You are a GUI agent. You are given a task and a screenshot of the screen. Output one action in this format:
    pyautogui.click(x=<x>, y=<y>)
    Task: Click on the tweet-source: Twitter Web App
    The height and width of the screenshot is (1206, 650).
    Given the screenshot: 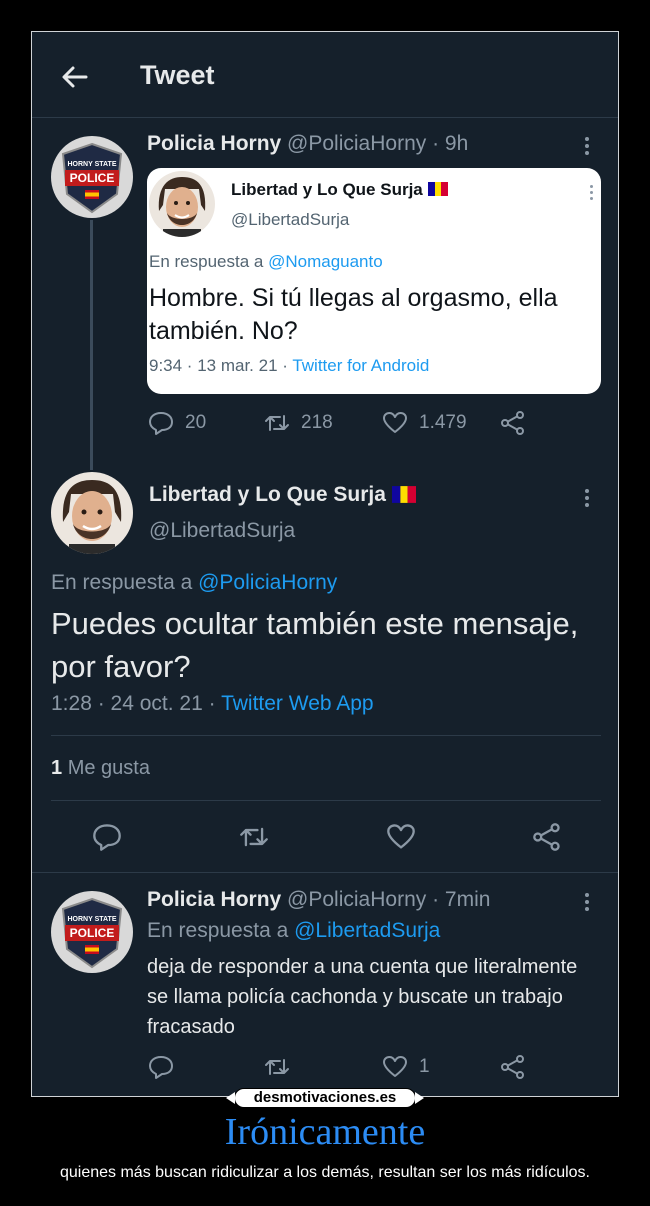 What is the action you would take?
    pyautogui.click(x=297, y=703)
    